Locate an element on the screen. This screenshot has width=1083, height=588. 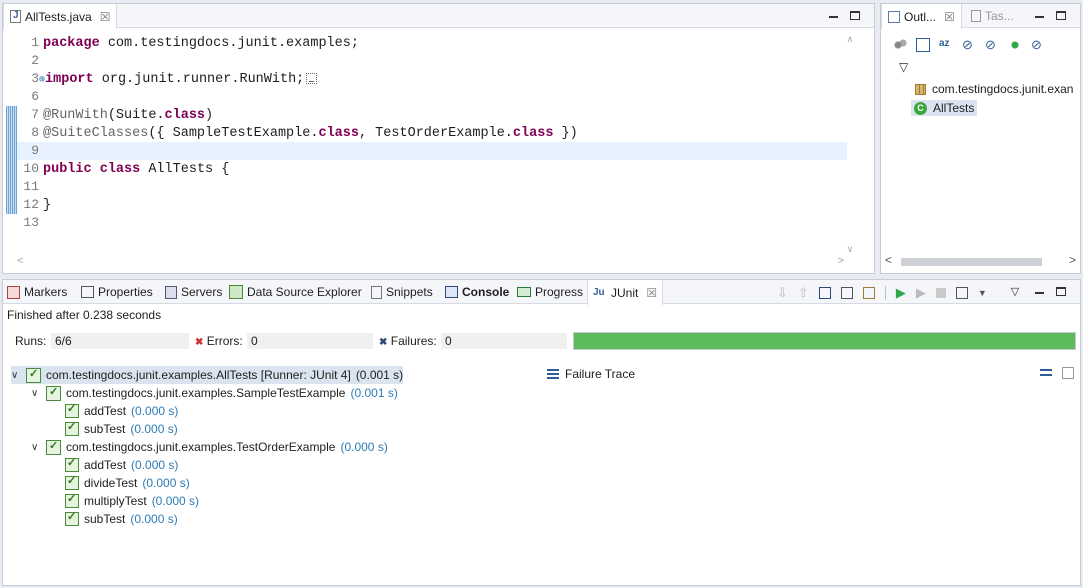
scroll-thumb is located at coordinates (971, 262).